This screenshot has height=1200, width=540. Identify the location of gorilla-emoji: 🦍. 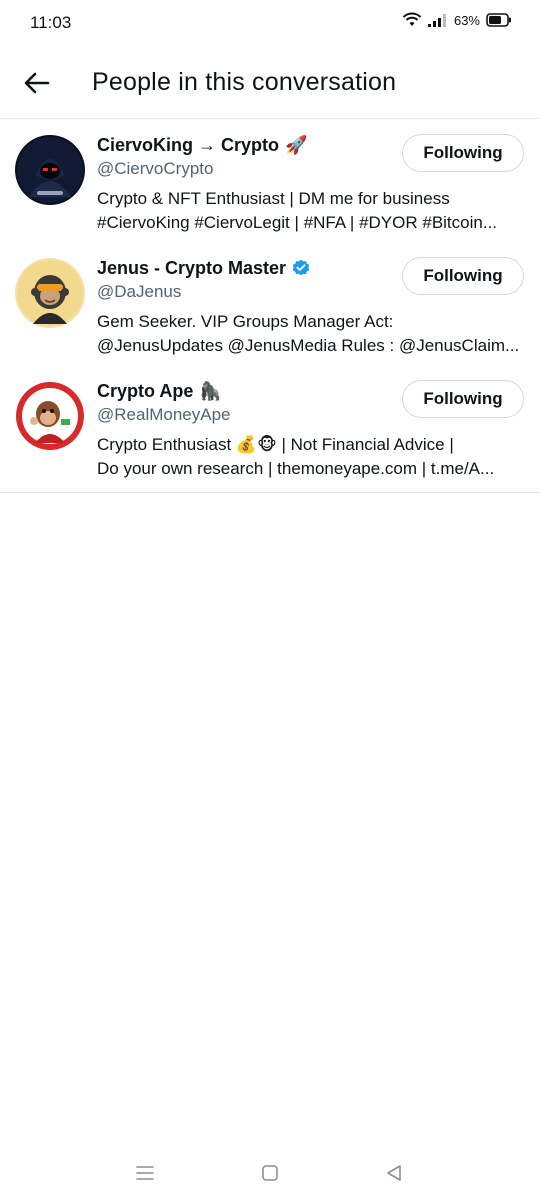
(210, 390).